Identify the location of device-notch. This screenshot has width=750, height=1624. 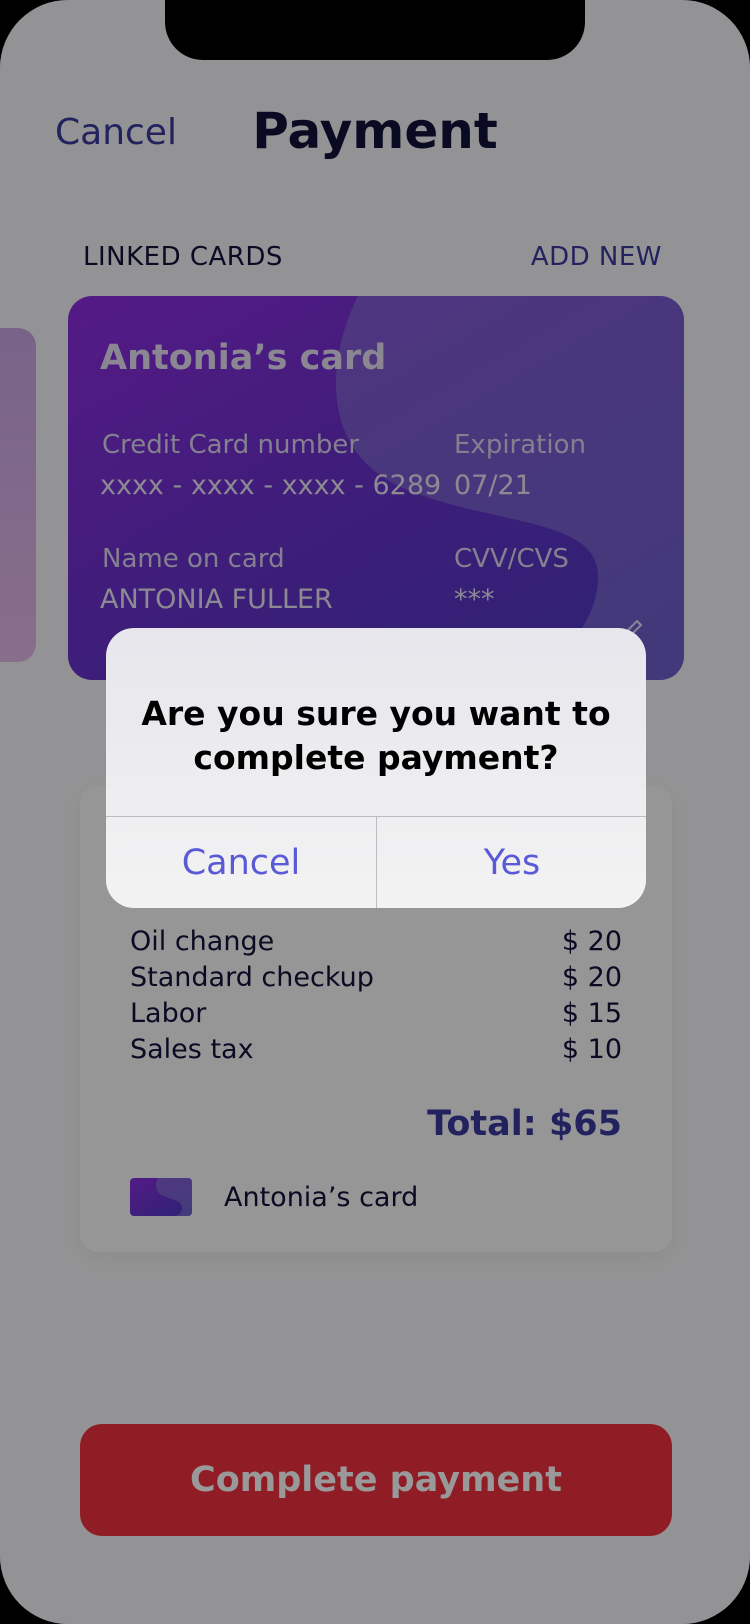
(375, 30).